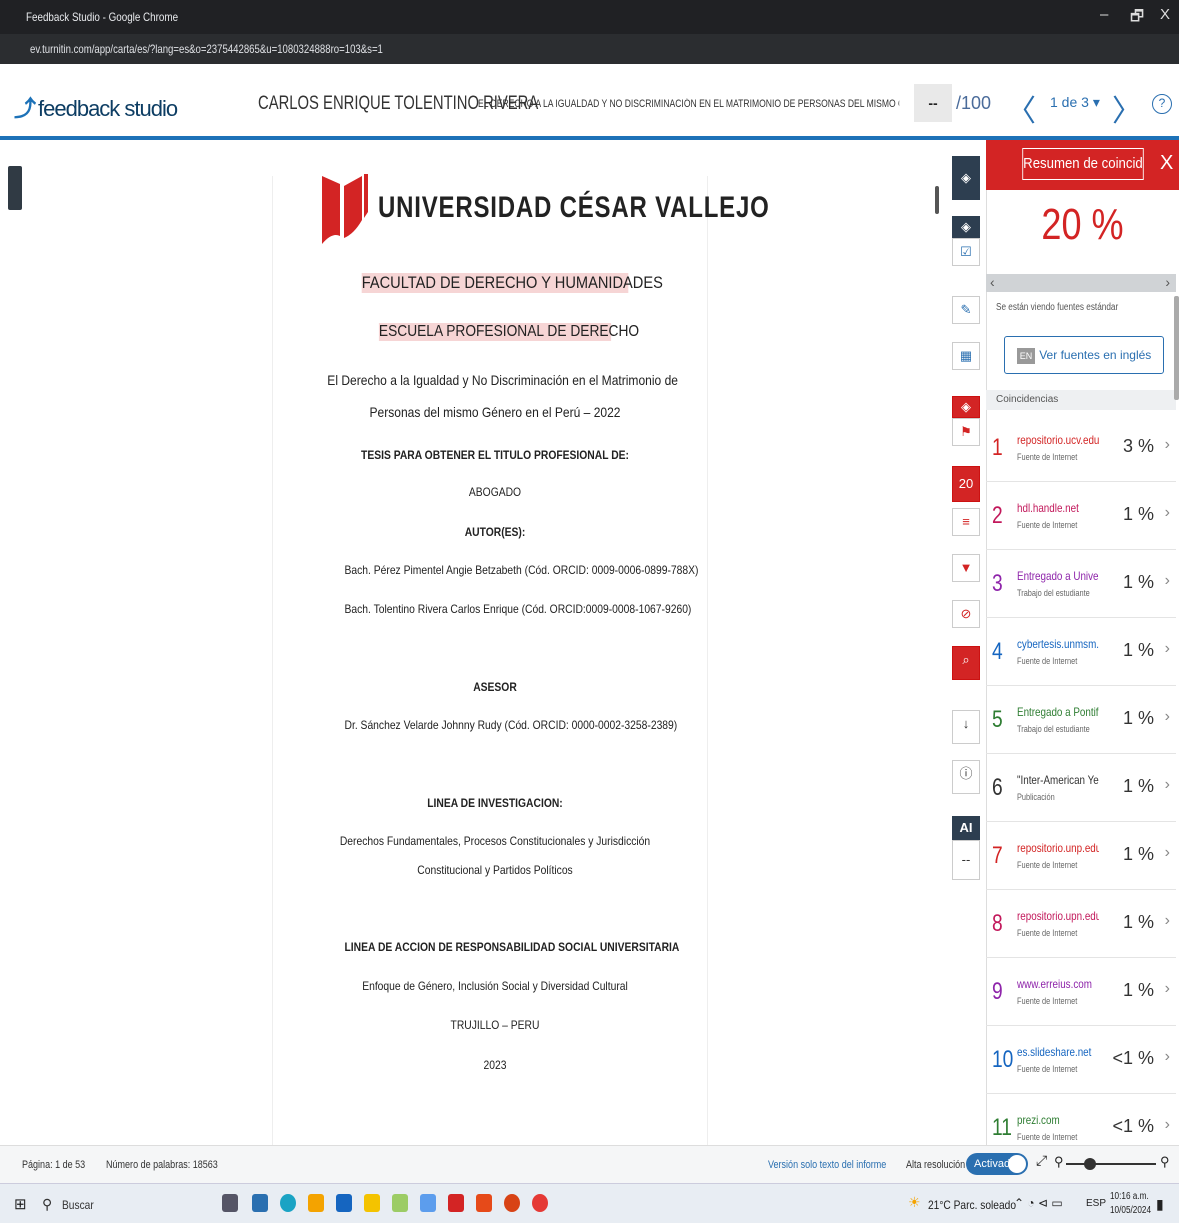 The height and width of the screenshot is (1223, 1179). What do you see at coordinates (1058, 916) in the screenshot?
I see `match-source-name: repositorio.upn.edu.pe` at bounding box center [1058, 916].